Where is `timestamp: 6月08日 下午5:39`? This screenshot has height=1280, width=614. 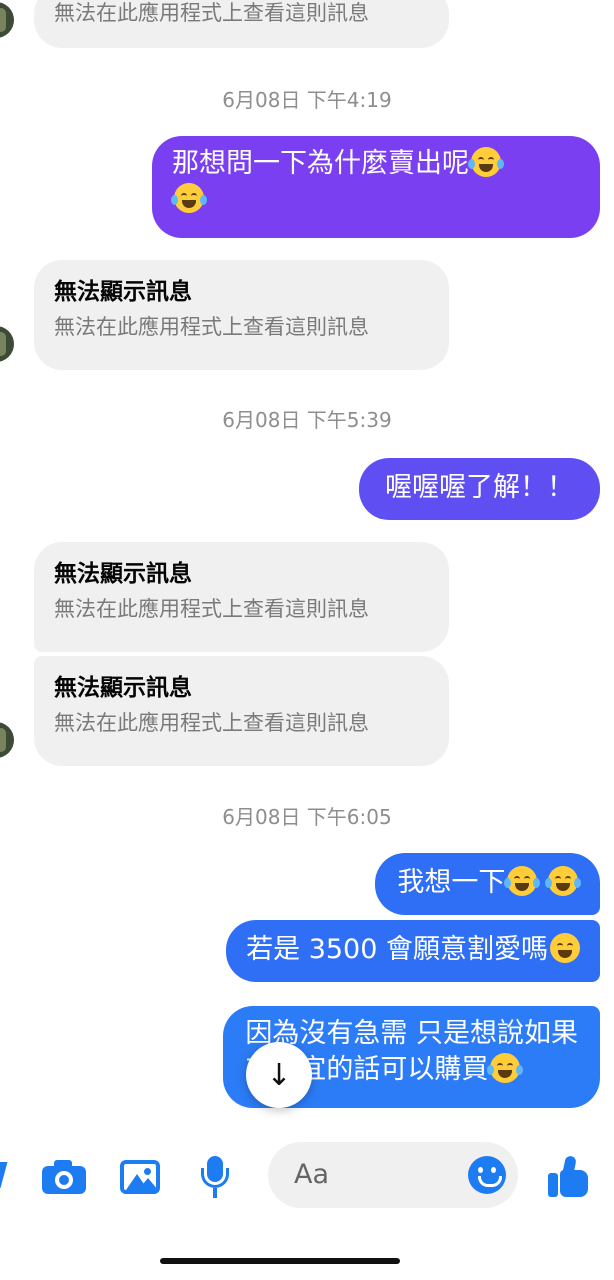
timestamp: 6月08日 下午5:39 is located at coordinates (307, 420).